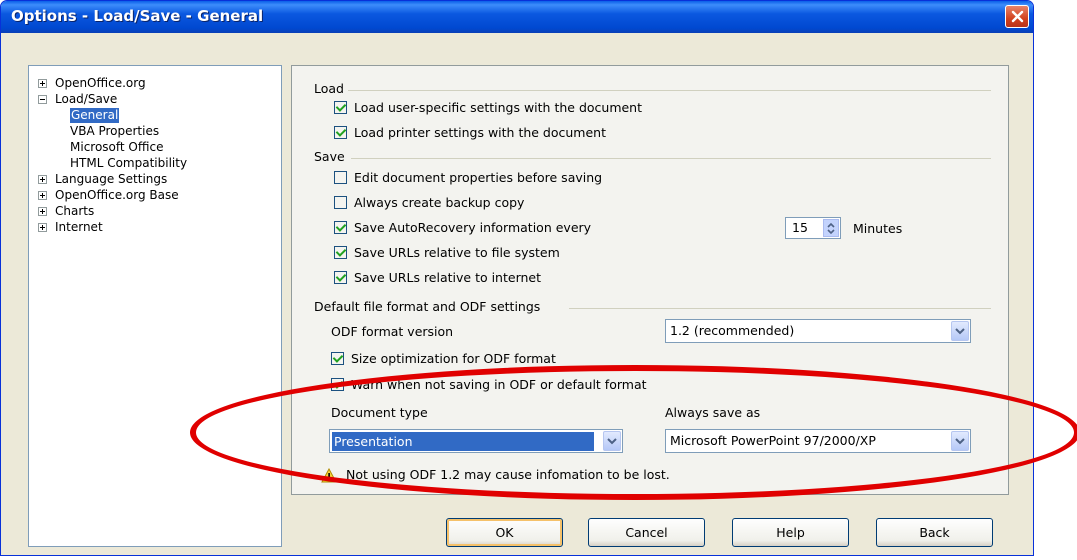  What do you see at coordinates (818, 331) in the screenshot?
I see `odf-version-select: 1.2 (recommended)` at bounding box center [818, 331].